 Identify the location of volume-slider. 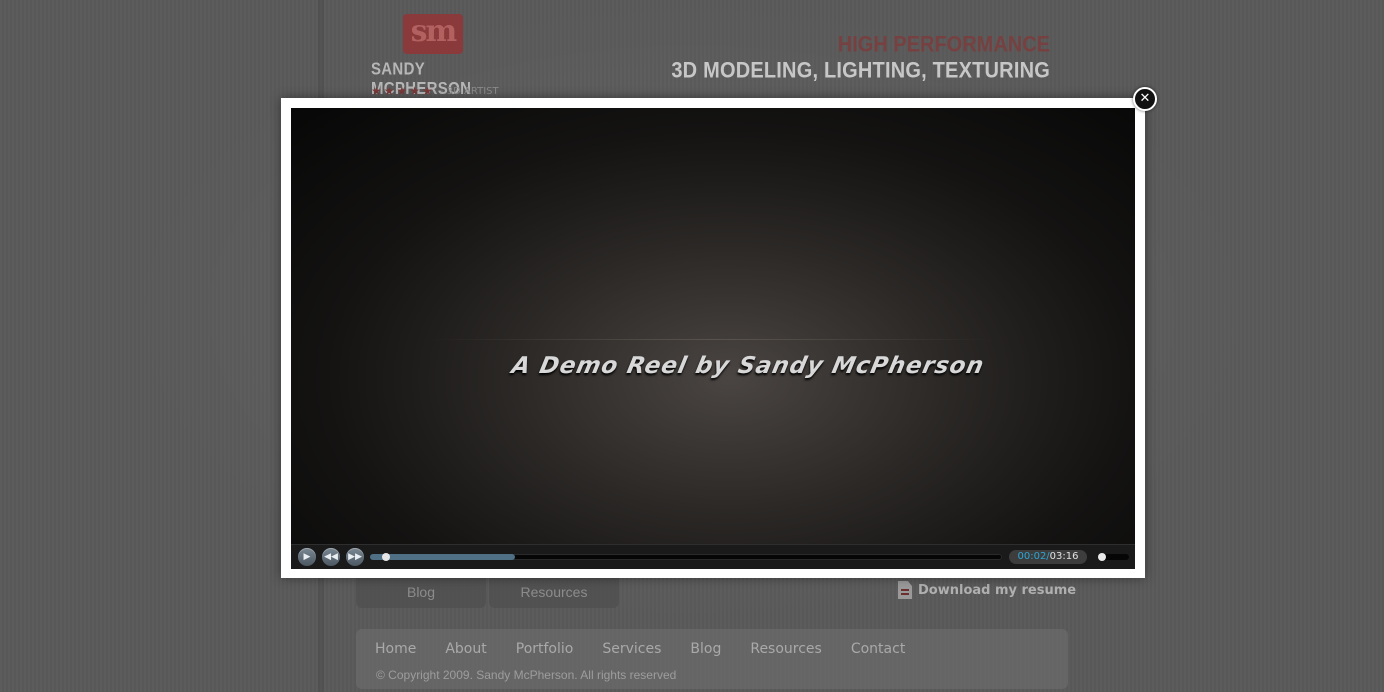
(1113, 557).